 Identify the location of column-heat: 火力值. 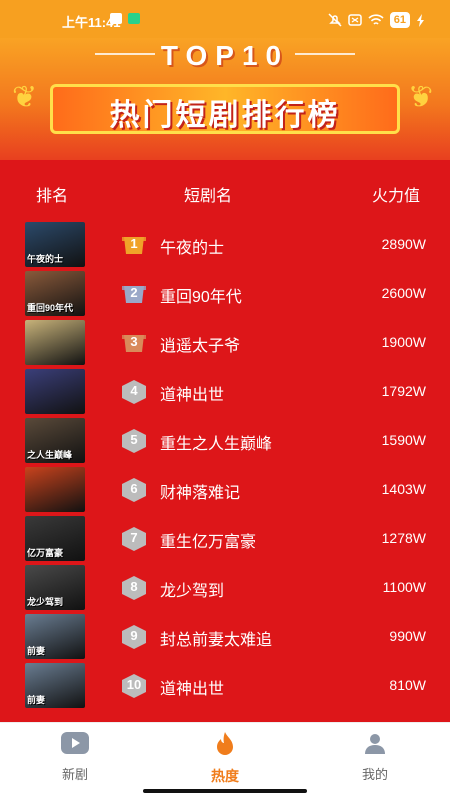
(396, 196).